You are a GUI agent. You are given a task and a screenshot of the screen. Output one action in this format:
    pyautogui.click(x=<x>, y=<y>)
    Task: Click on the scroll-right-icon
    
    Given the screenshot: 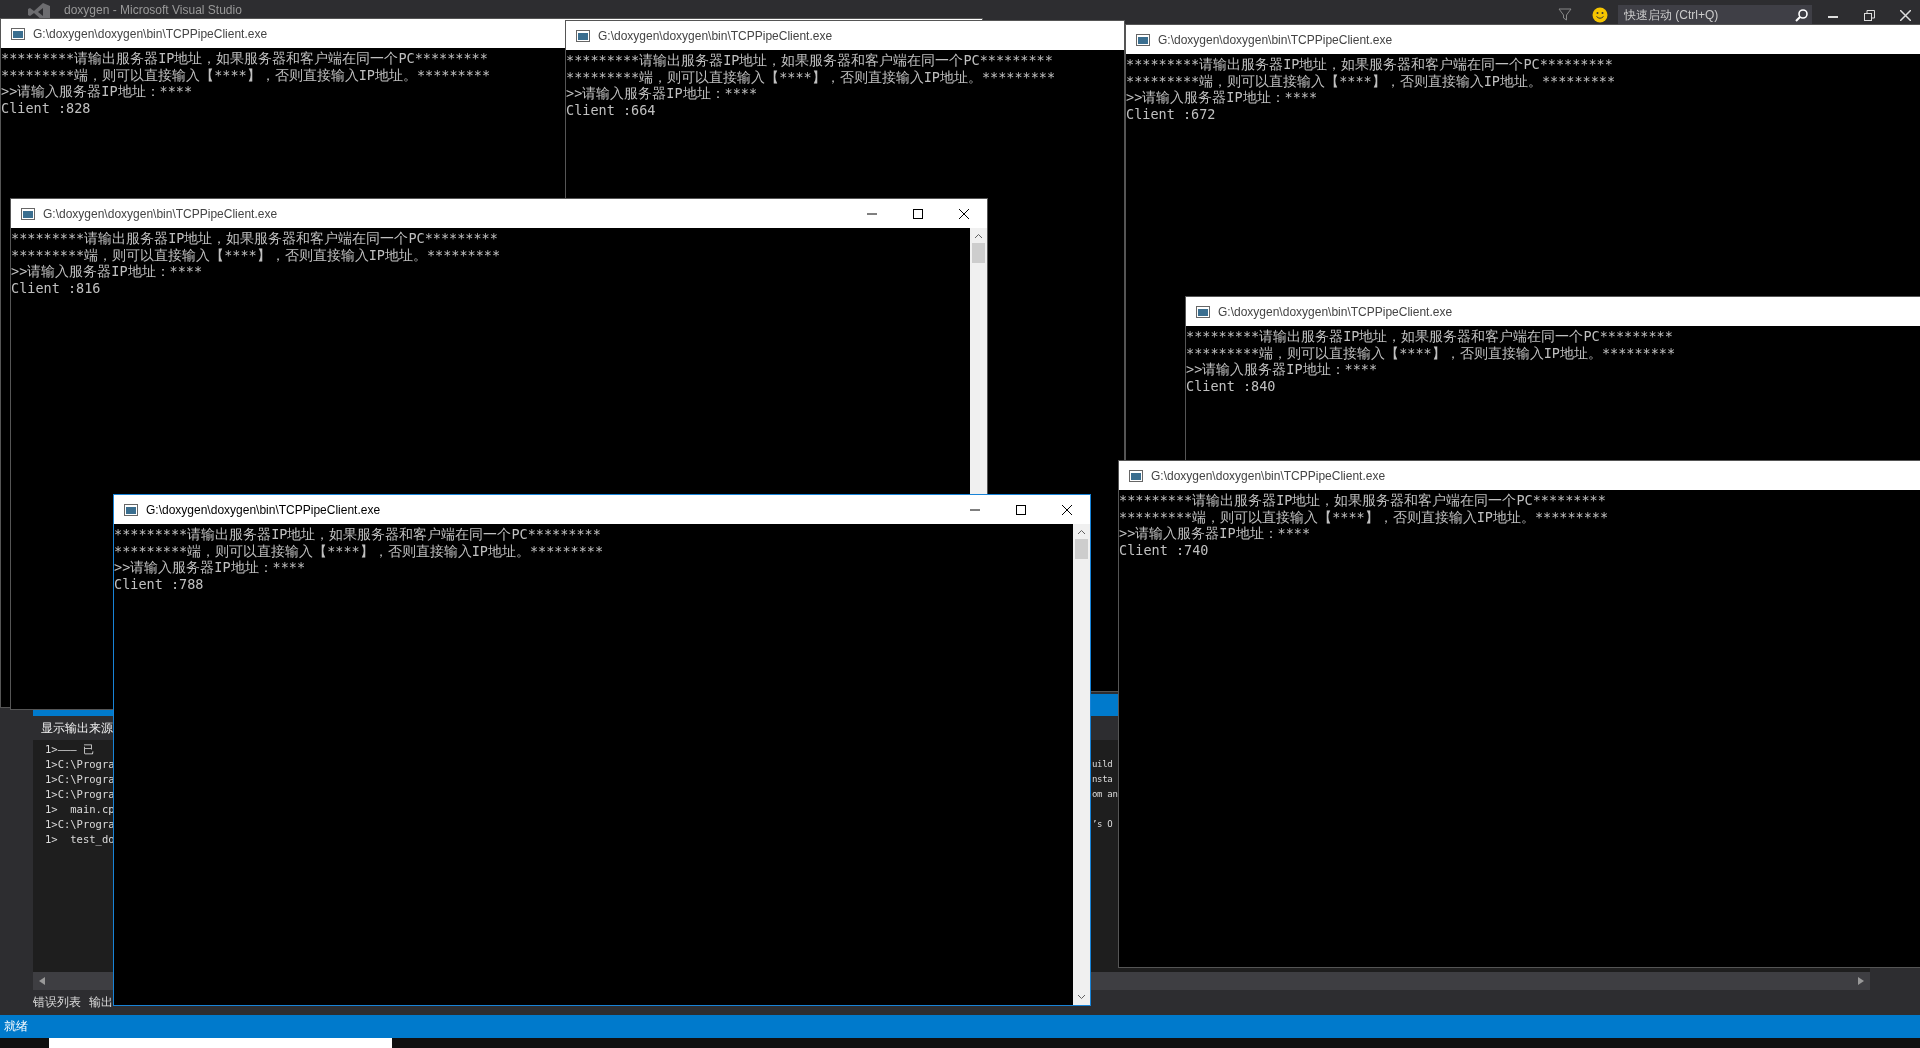 What is the action you would take?
    pyautogui.click(x=1861, y=981)
    